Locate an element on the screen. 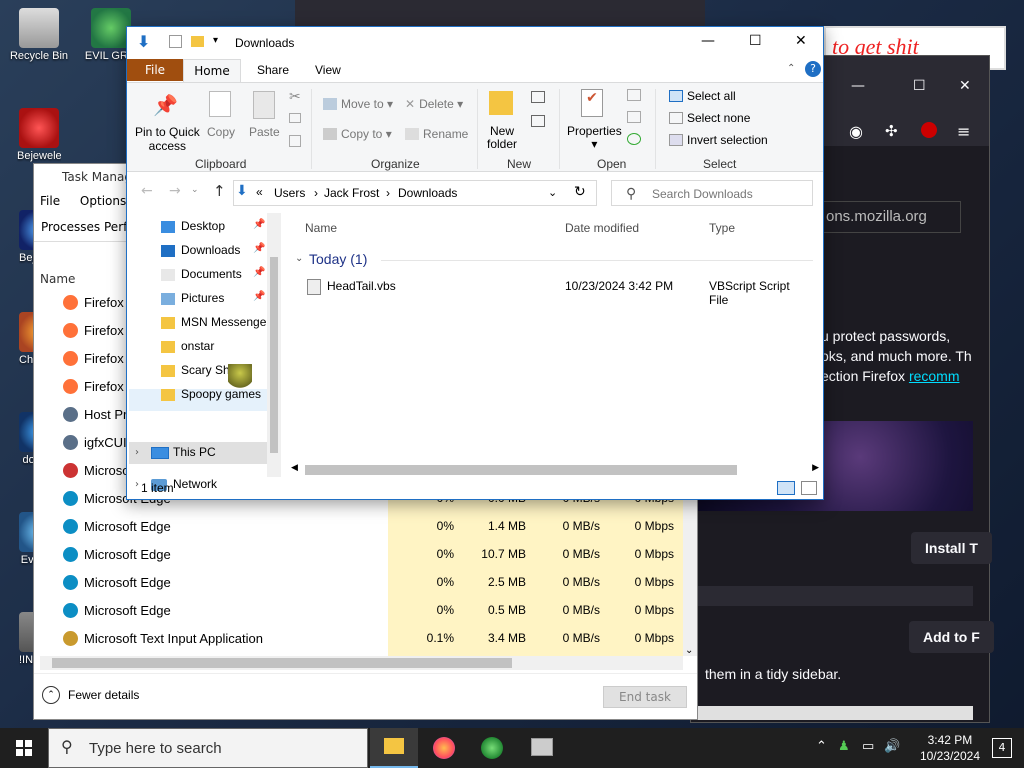 The width and height of the screenshot is (1024, 768). rename-button: Rename is located at coordinates (436, 134).